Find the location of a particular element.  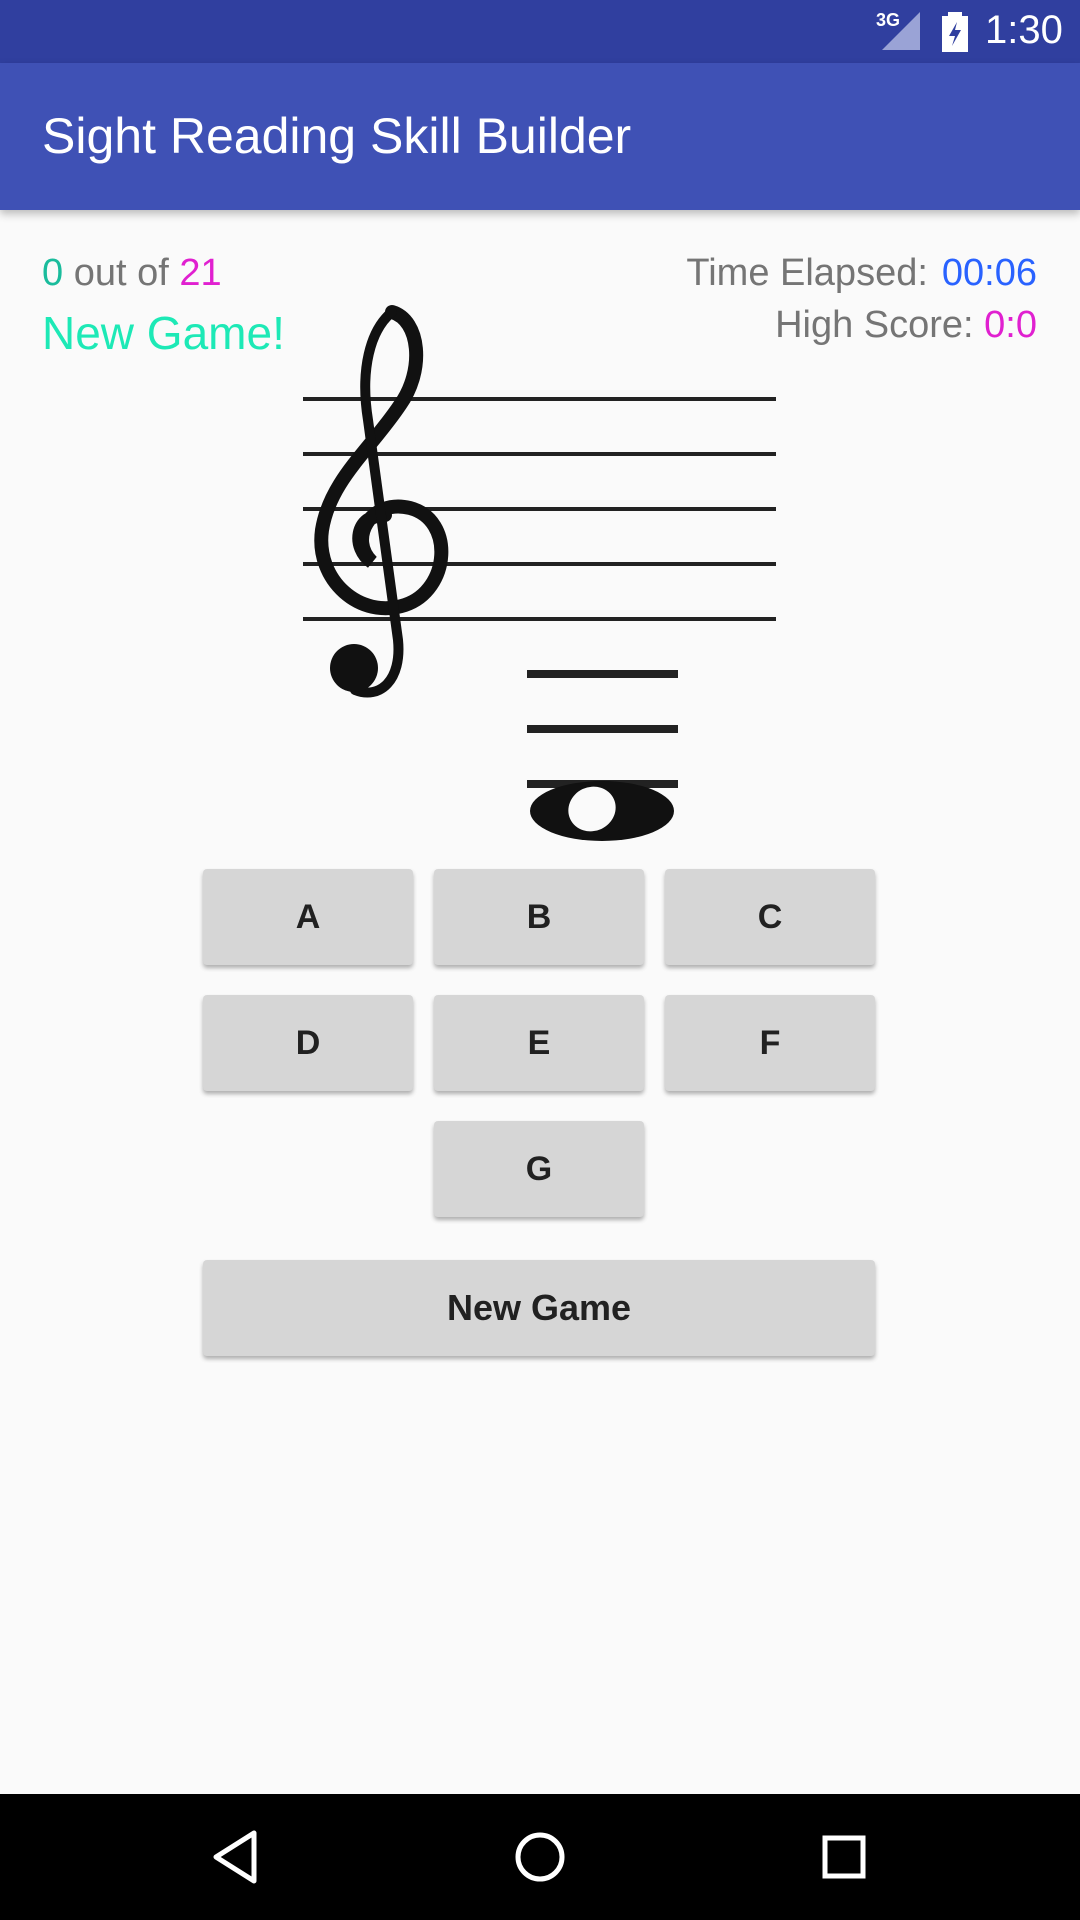

total-count: 21 is located at coordinates (200, 273).